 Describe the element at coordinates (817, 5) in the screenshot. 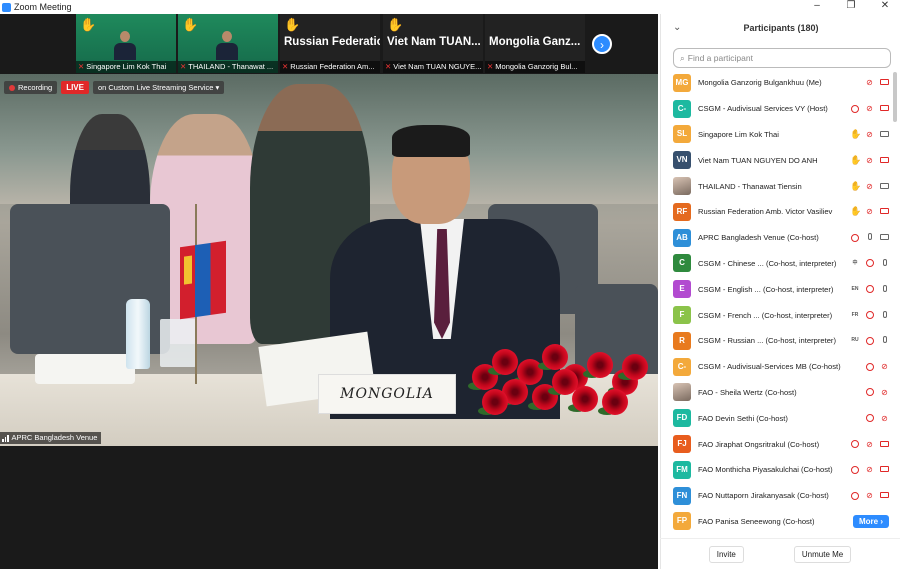

I see `minimize-button: –` at that location.